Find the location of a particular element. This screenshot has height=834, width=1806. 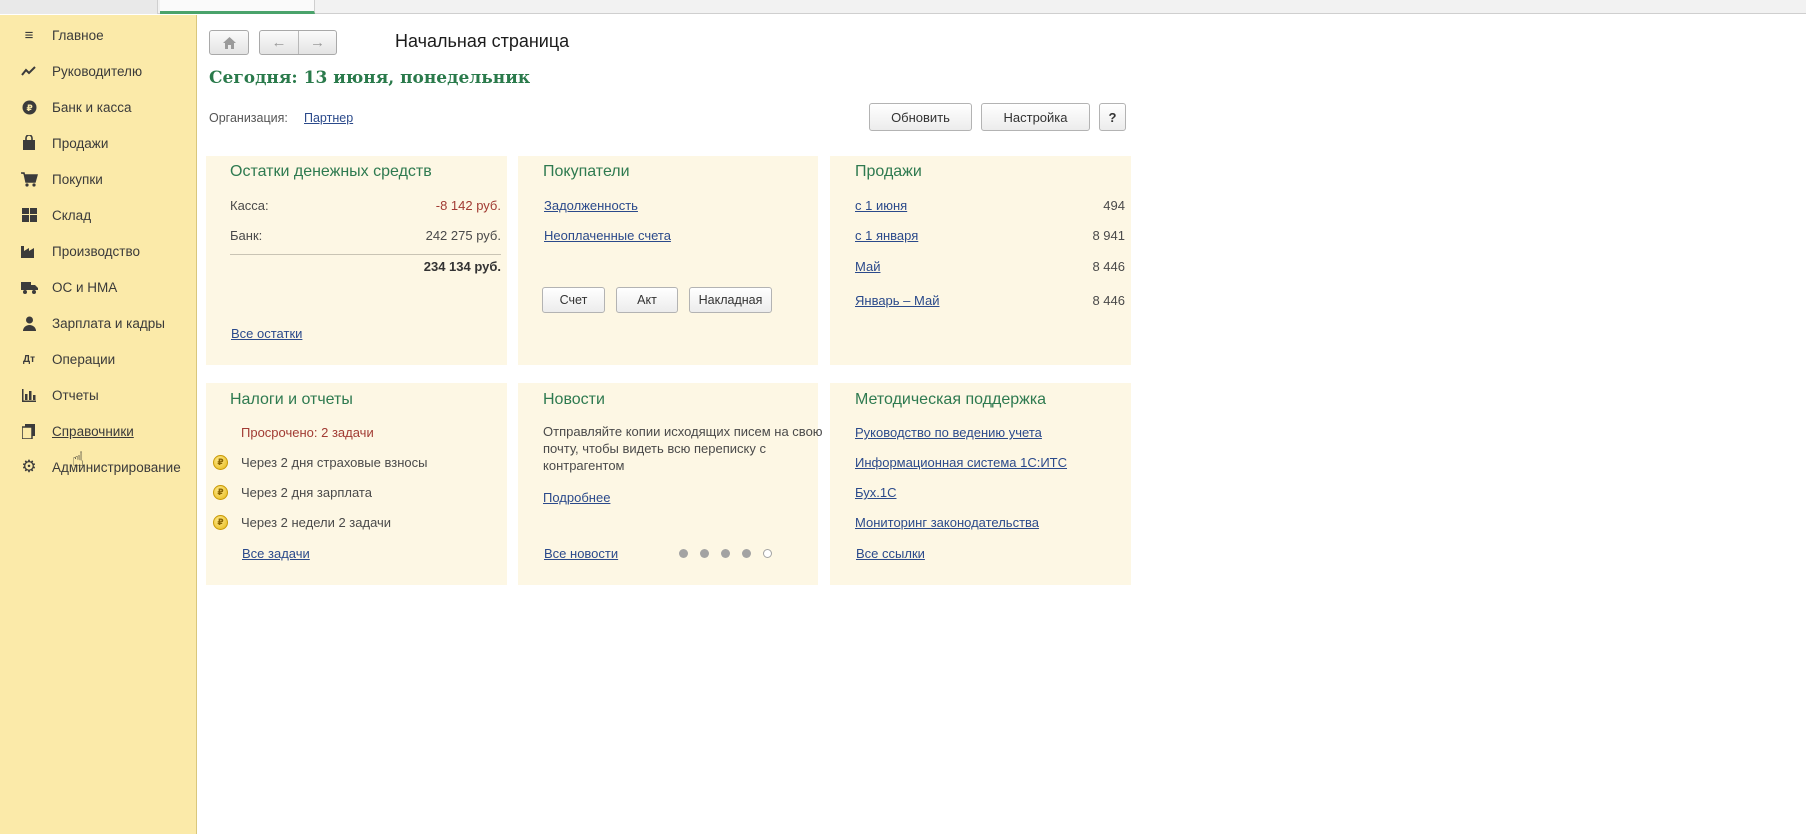

settings-button: Настройка is located at coordinates (1035, 117).